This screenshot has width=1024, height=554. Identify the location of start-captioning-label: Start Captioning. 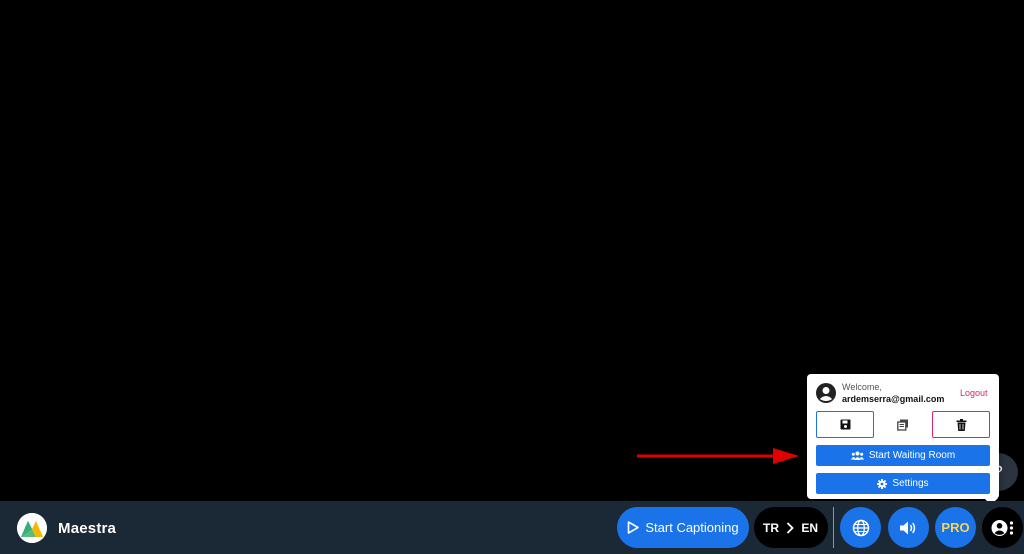
(692, 527).